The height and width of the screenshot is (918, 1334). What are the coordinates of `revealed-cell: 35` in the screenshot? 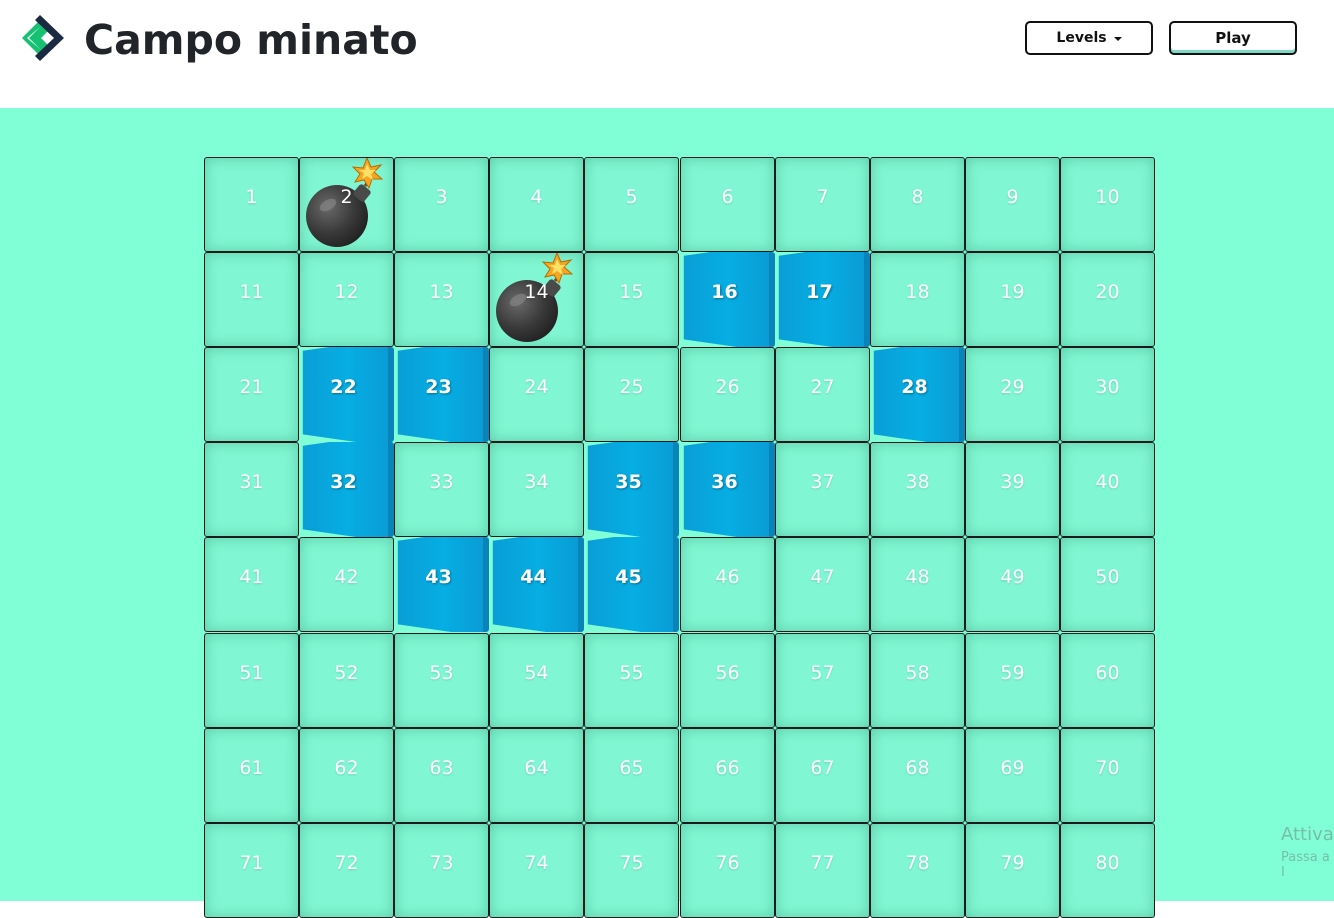 It's located at (633, 489).